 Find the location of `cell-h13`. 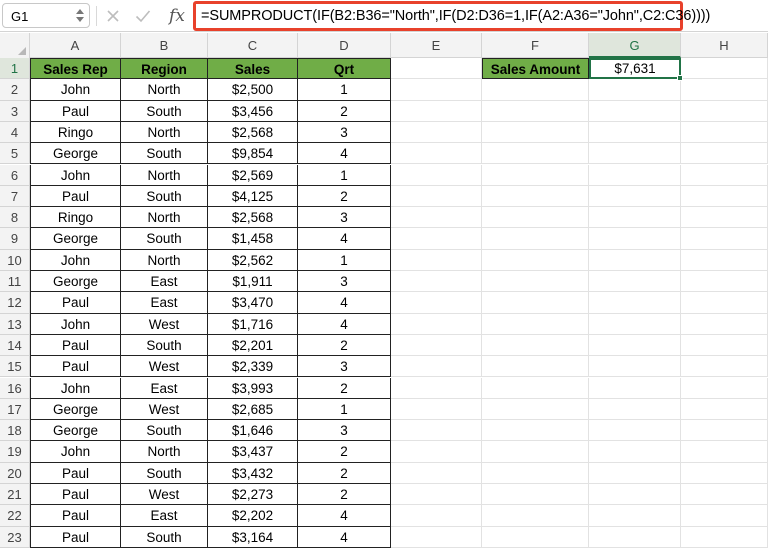

cell-h13 is located at coordinates (724, 324).